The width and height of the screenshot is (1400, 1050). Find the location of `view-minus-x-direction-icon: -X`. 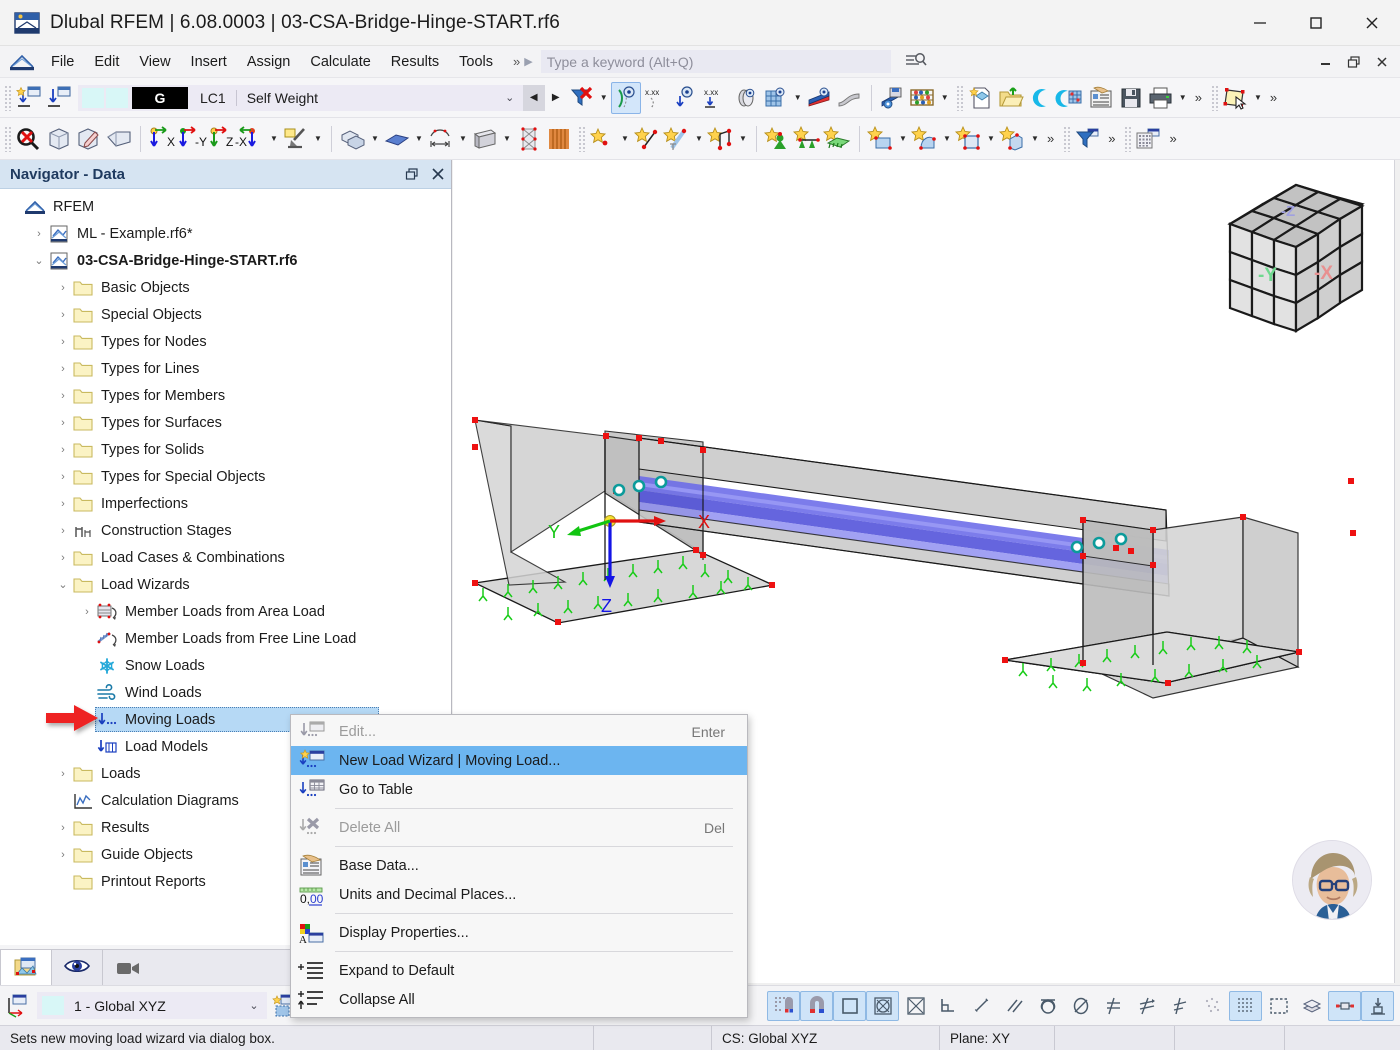

view-minus-x-direction-icon: -X is located at coordinates (251, 139).